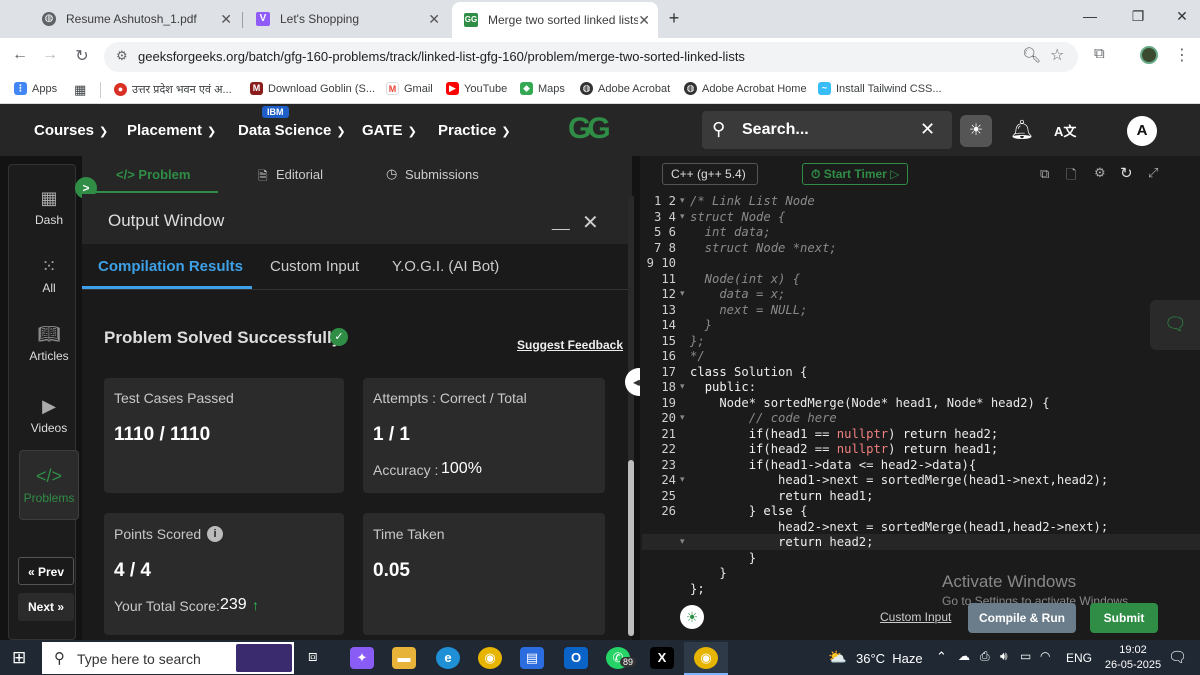 Image resolution: width=1200 pixels, height=675 pixels. Describe the element at coordinates (915, 617) in the screenshot. I see `custom-input-link: Custom Input` at that location.